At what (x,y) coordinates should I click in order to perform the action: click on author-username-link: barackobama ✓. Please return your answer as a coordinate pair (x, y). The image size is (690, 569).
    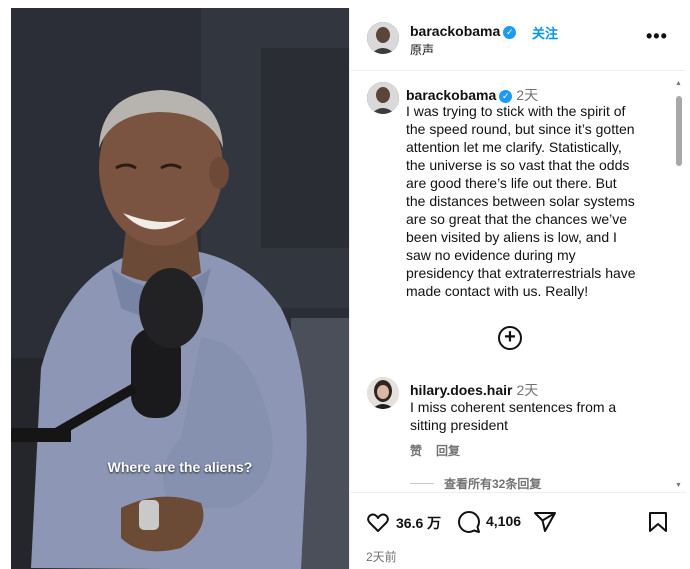
    Looking at the image, I should click on (463, 31).